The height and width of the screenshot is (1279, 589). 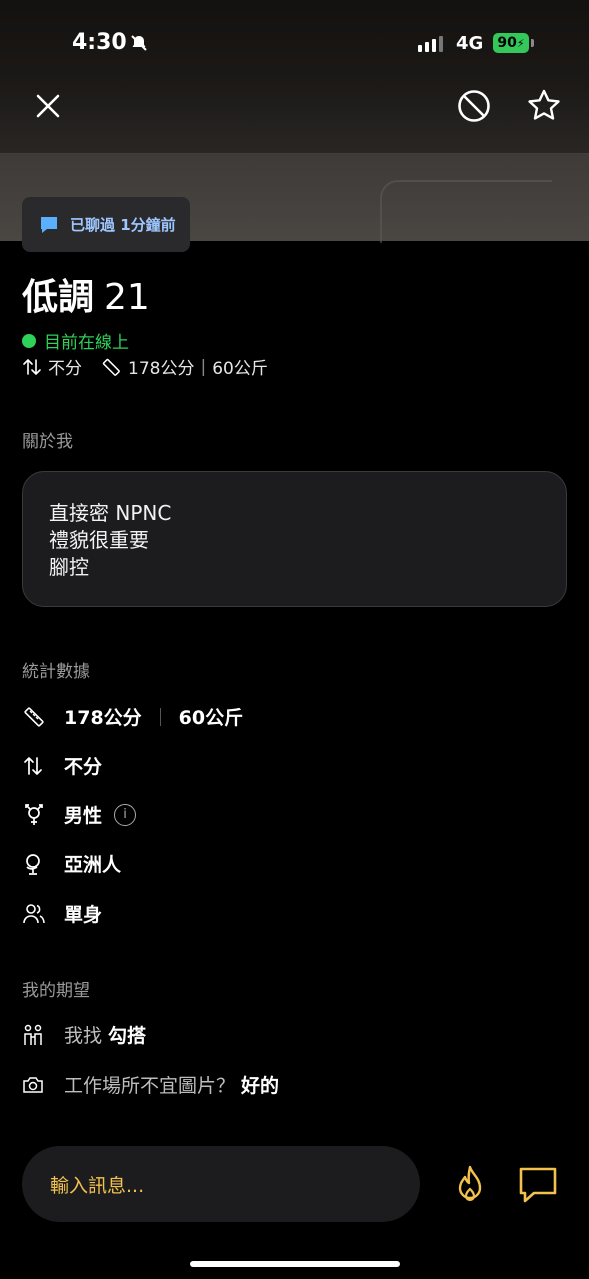 What do you see at coordinates (58, 297) in the screenshot?
I see `profile-name: 低調` at bounding box center [58, 297].